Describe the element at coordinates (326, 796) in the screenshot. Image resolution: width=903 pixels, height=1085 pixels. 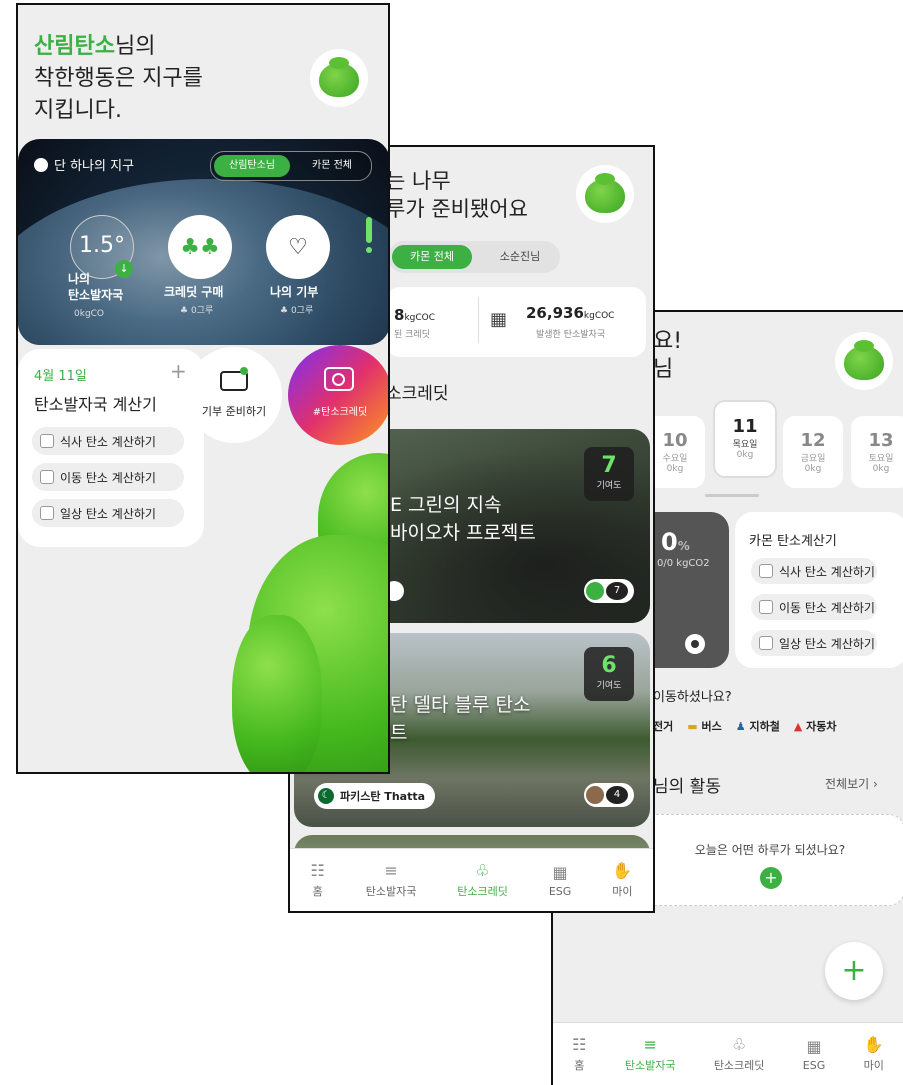
I see `pakistan-flag-icon: ☾` at that location.